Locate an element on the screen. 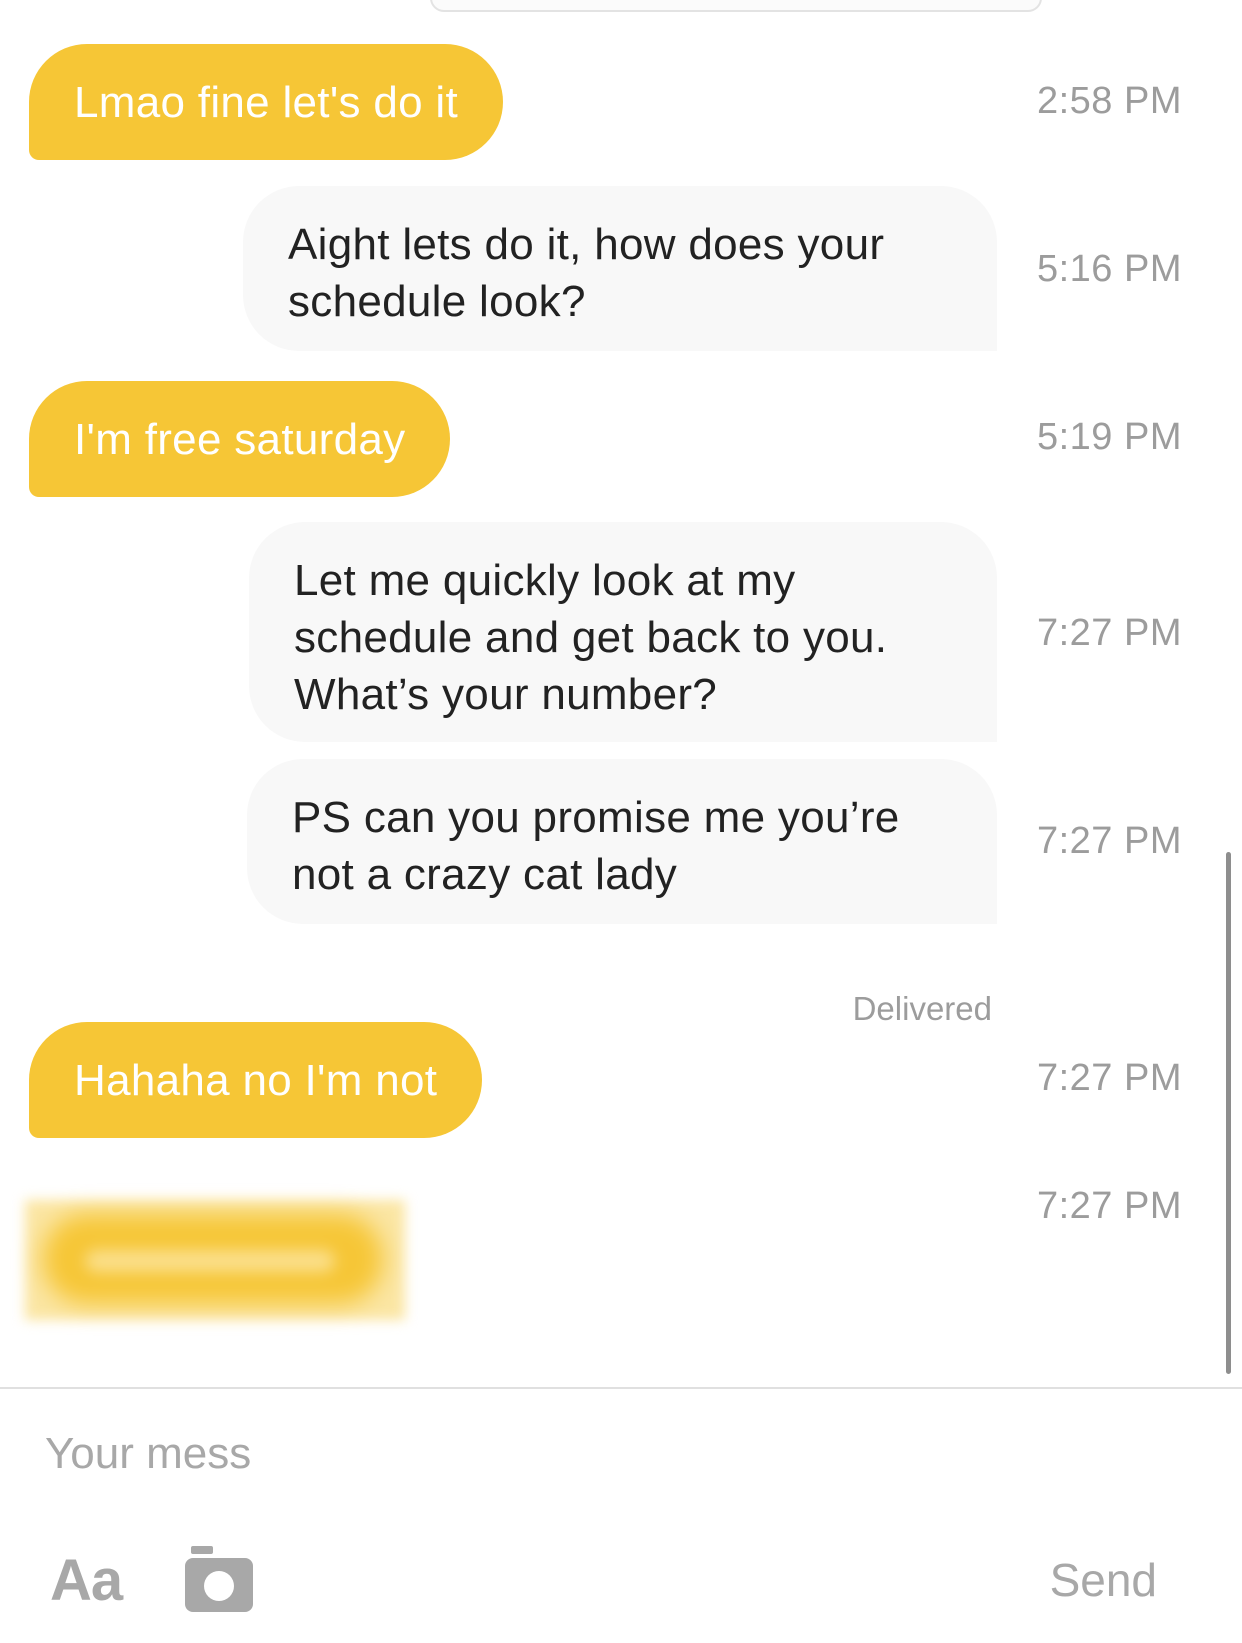 The image size is (1242, 1643). send-button: Send is located at coordinates (1103, 1580).